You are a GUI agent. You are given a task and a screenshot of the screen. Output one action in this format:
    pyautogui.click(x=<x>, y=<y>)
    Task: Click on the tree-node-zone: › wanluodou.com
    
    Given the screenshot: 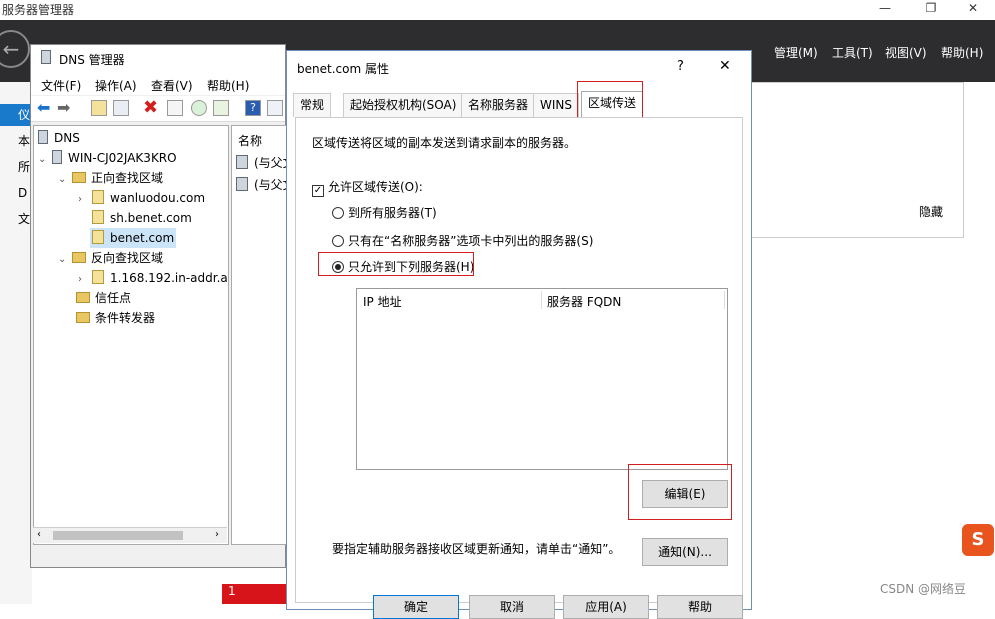 What is the action you would take?
    pyautogui.click(x=141, y=198)
    